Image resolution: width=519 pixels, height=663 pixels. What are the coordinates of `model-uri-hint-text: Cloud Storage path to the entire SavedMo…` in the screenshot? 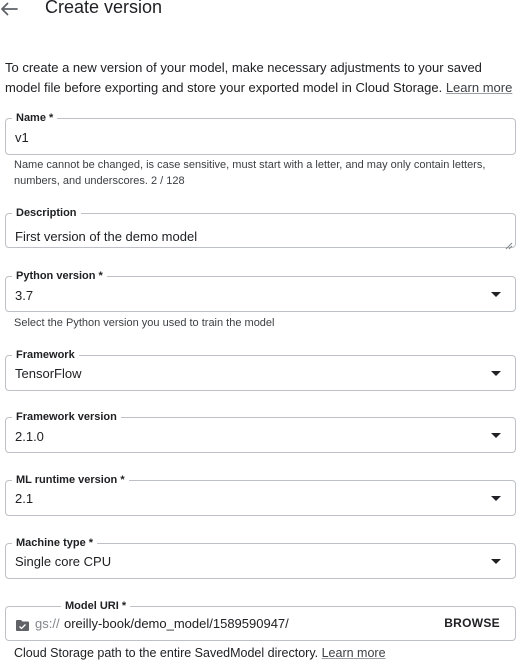 It's located at (166, 653).